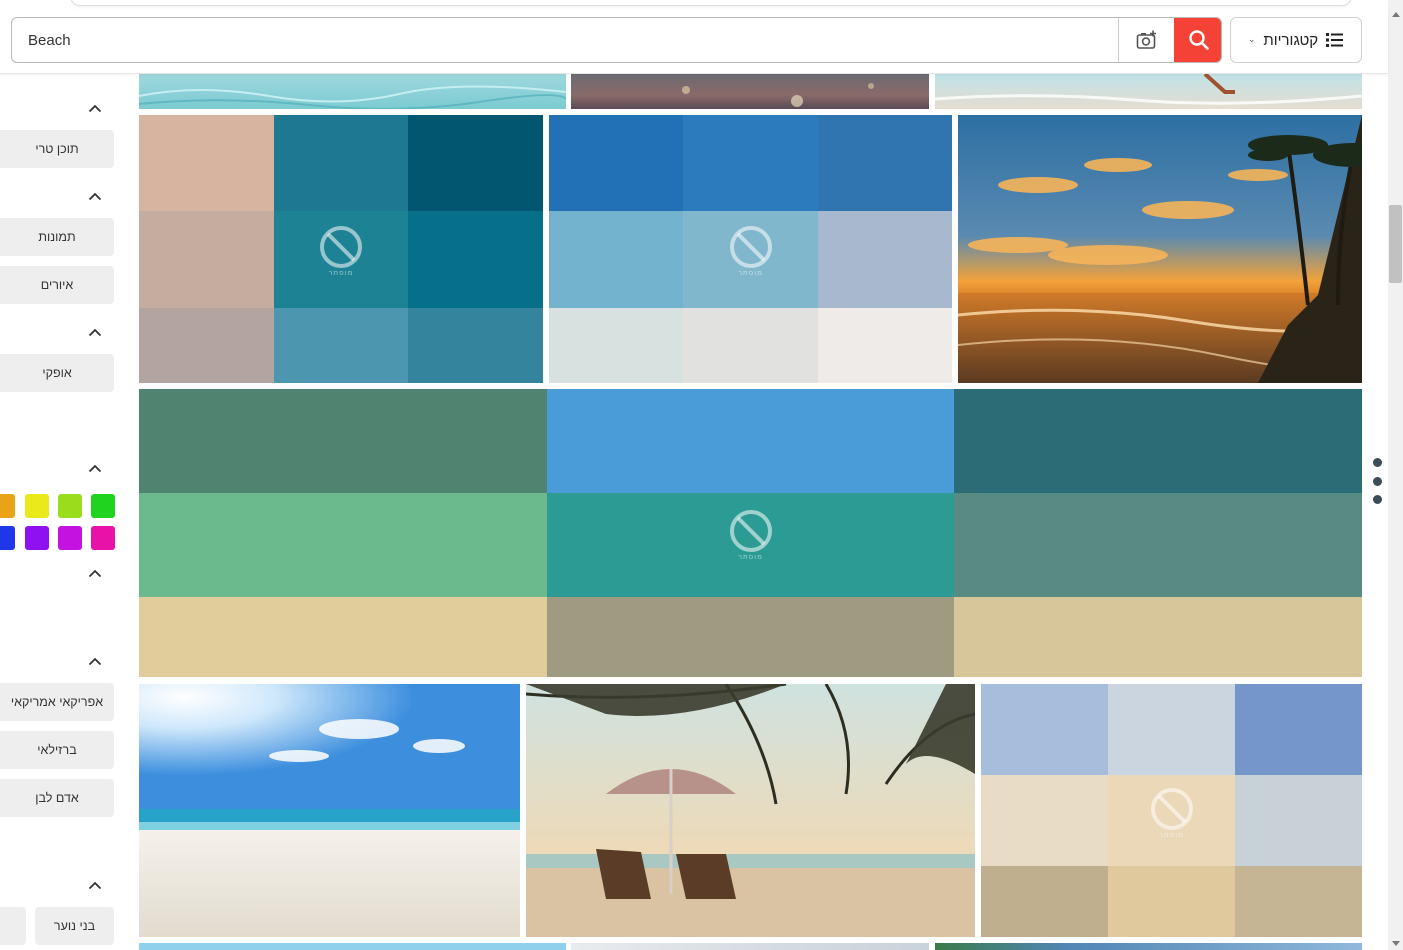 The image size is (1403, 950). I want to click on filter-fresh-content: תוכן טרי, so click(57, 149).